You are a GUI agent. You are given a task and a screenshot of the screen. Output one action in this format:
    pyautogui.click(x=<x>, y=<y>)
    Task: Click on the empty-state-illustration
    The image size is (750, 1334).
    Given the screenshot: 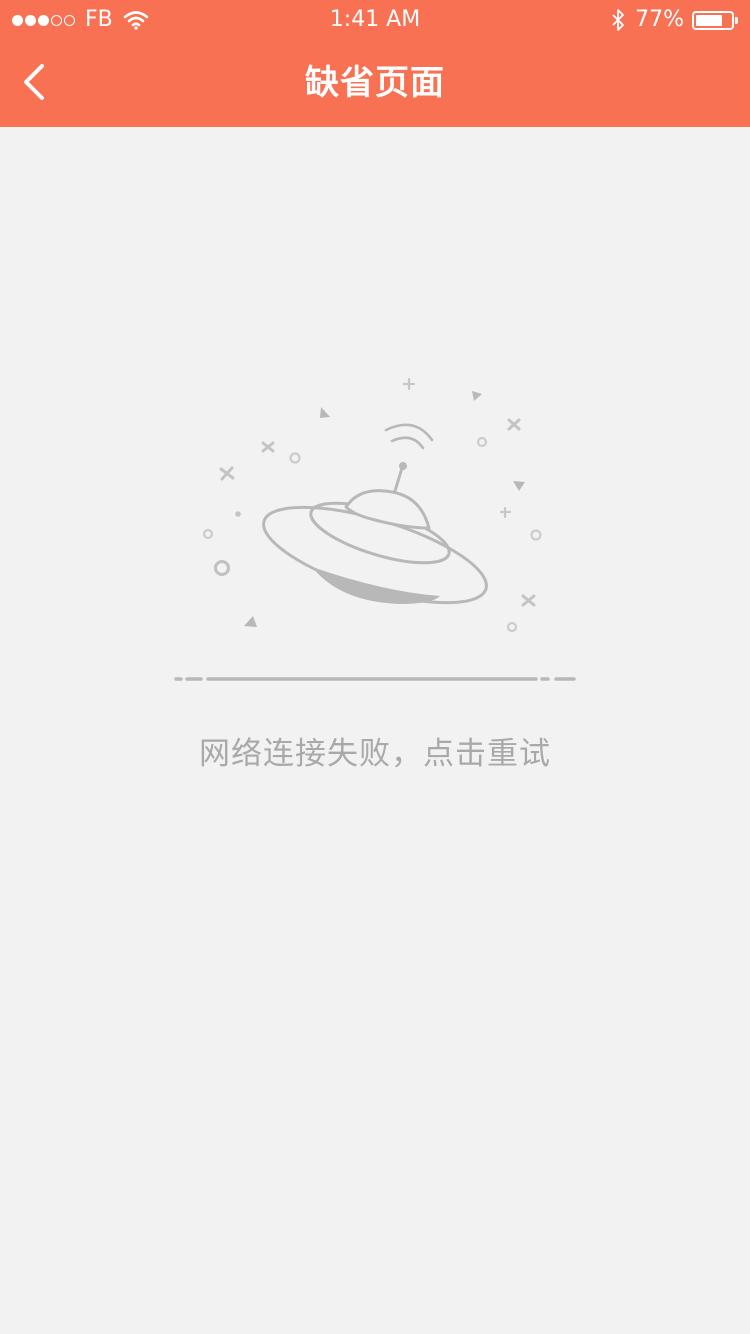 What is the action you would take?
    pyautogui.click(x=375, y=530)
    